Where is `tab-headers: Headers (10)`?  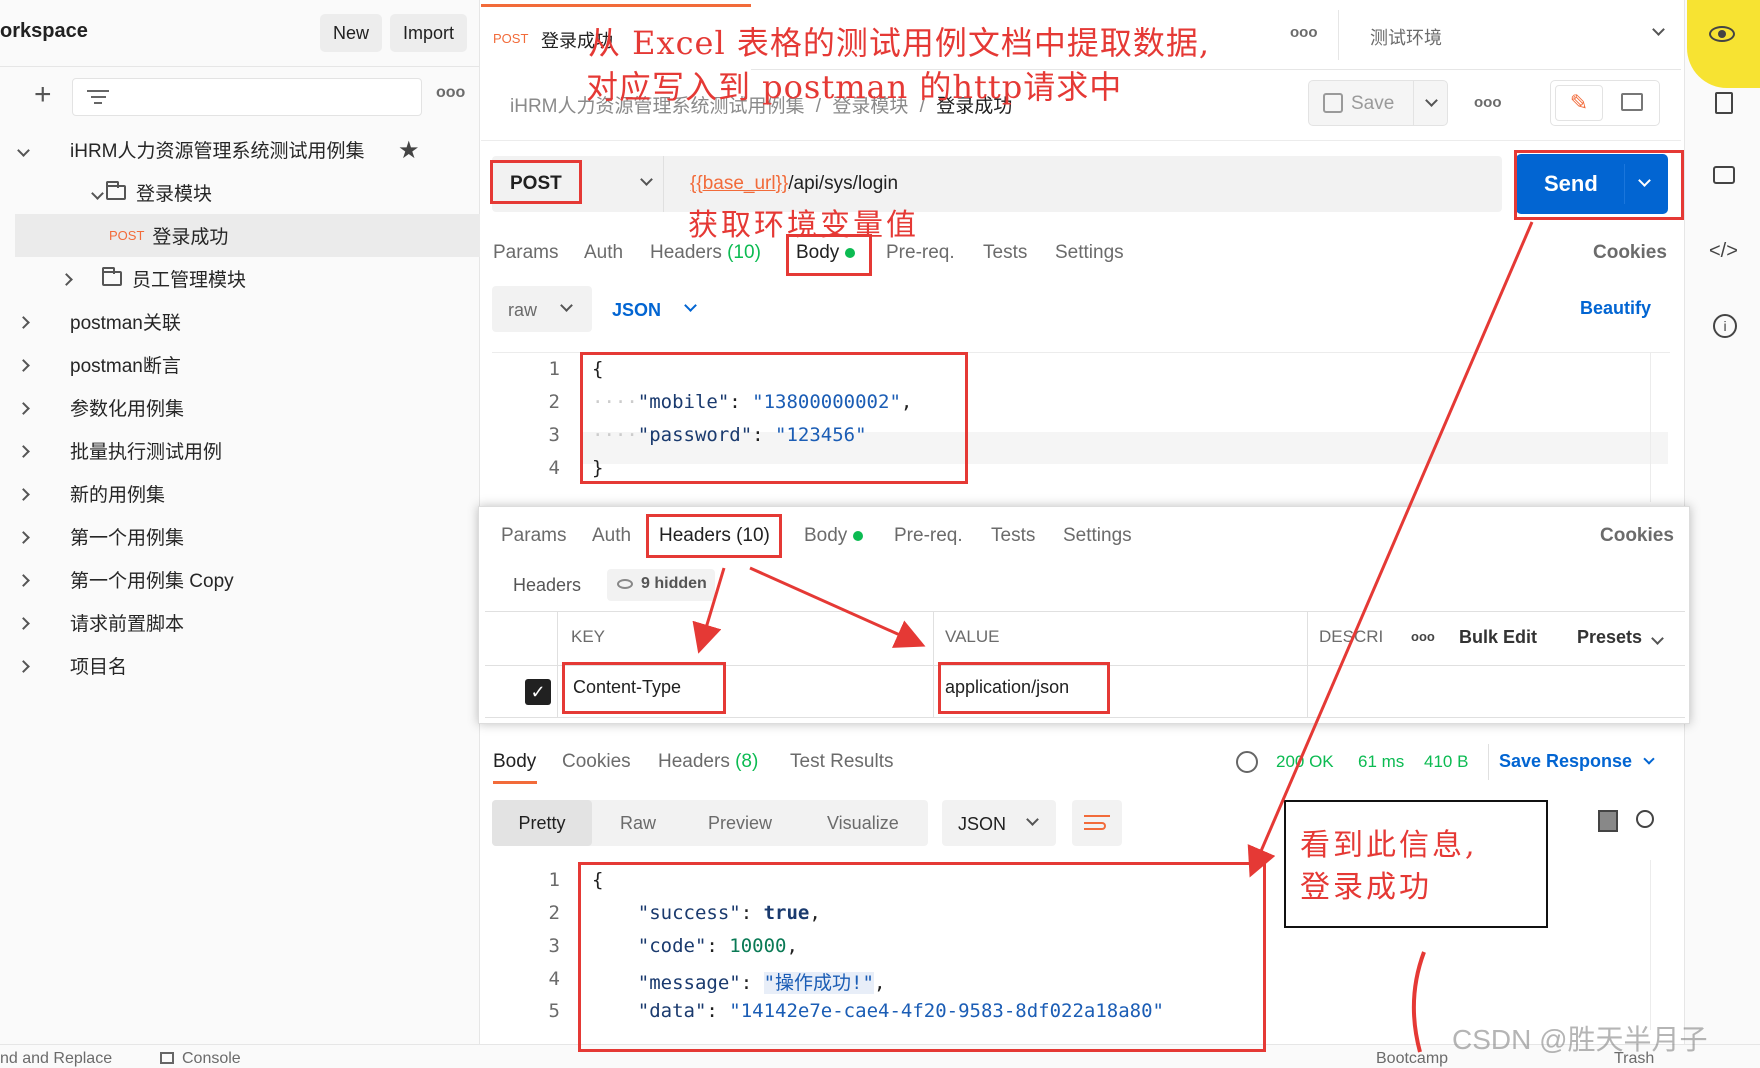
tab-headers: Headers (10) is located at coordinates (705, 253).